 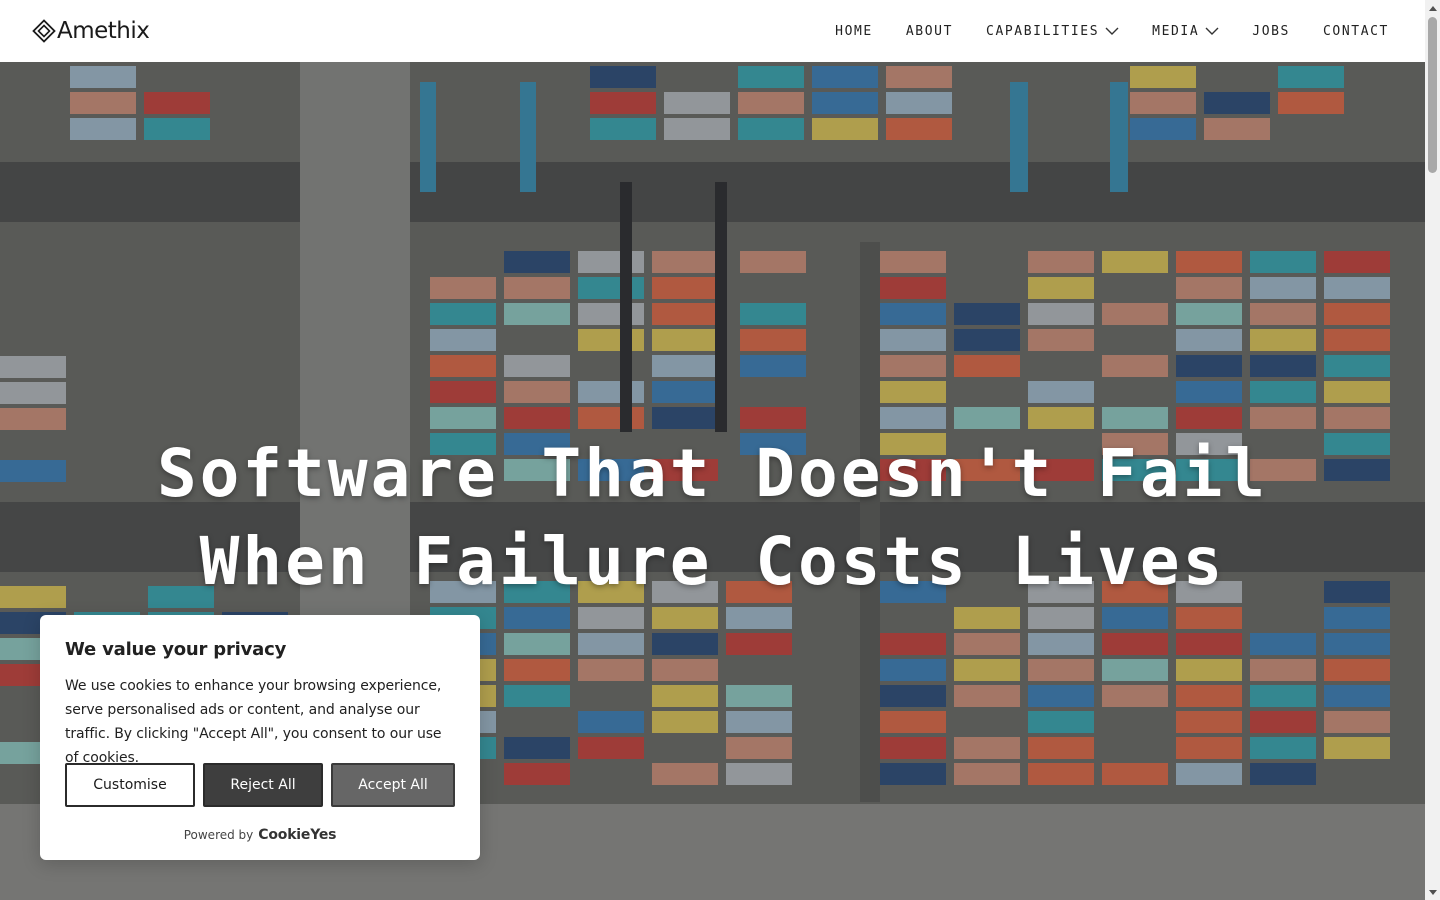 I want to click on nav-jobs: JOBS, so click(x=1271, y=31).